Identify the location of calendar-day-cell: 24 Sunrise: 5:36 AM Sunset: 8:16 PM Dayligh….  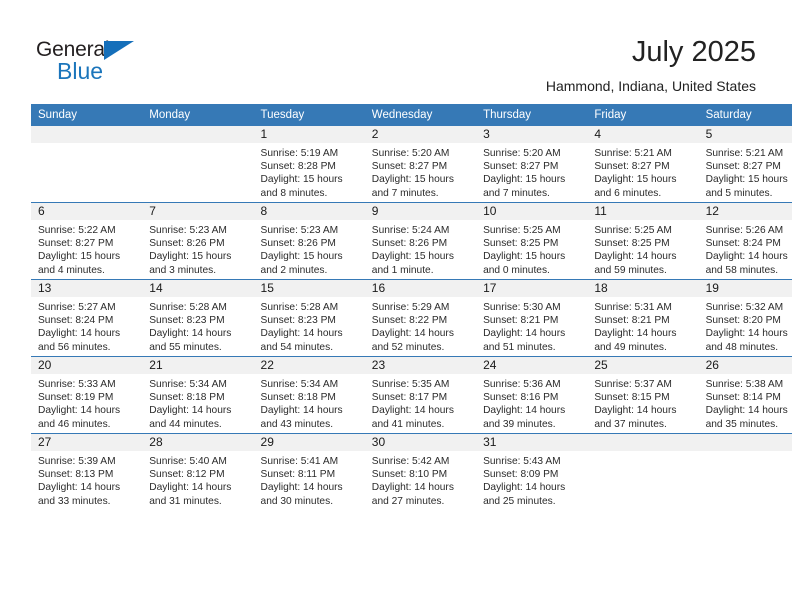
(532, 395).